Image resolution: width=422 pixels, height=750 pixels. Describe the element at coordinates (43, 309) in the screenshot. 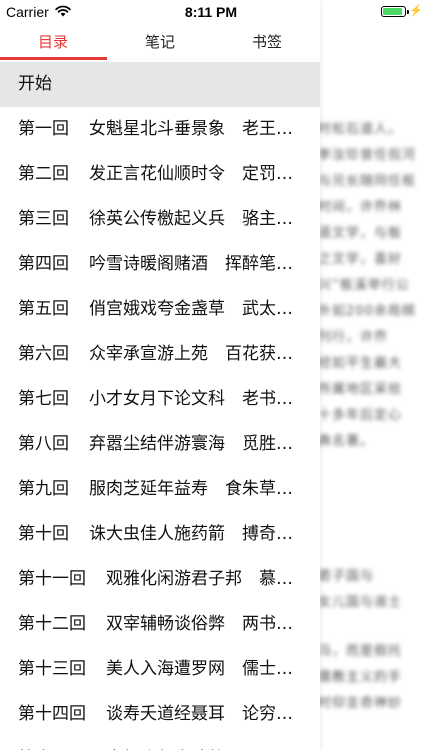

I see `chapter-number: 第五回` at that location.